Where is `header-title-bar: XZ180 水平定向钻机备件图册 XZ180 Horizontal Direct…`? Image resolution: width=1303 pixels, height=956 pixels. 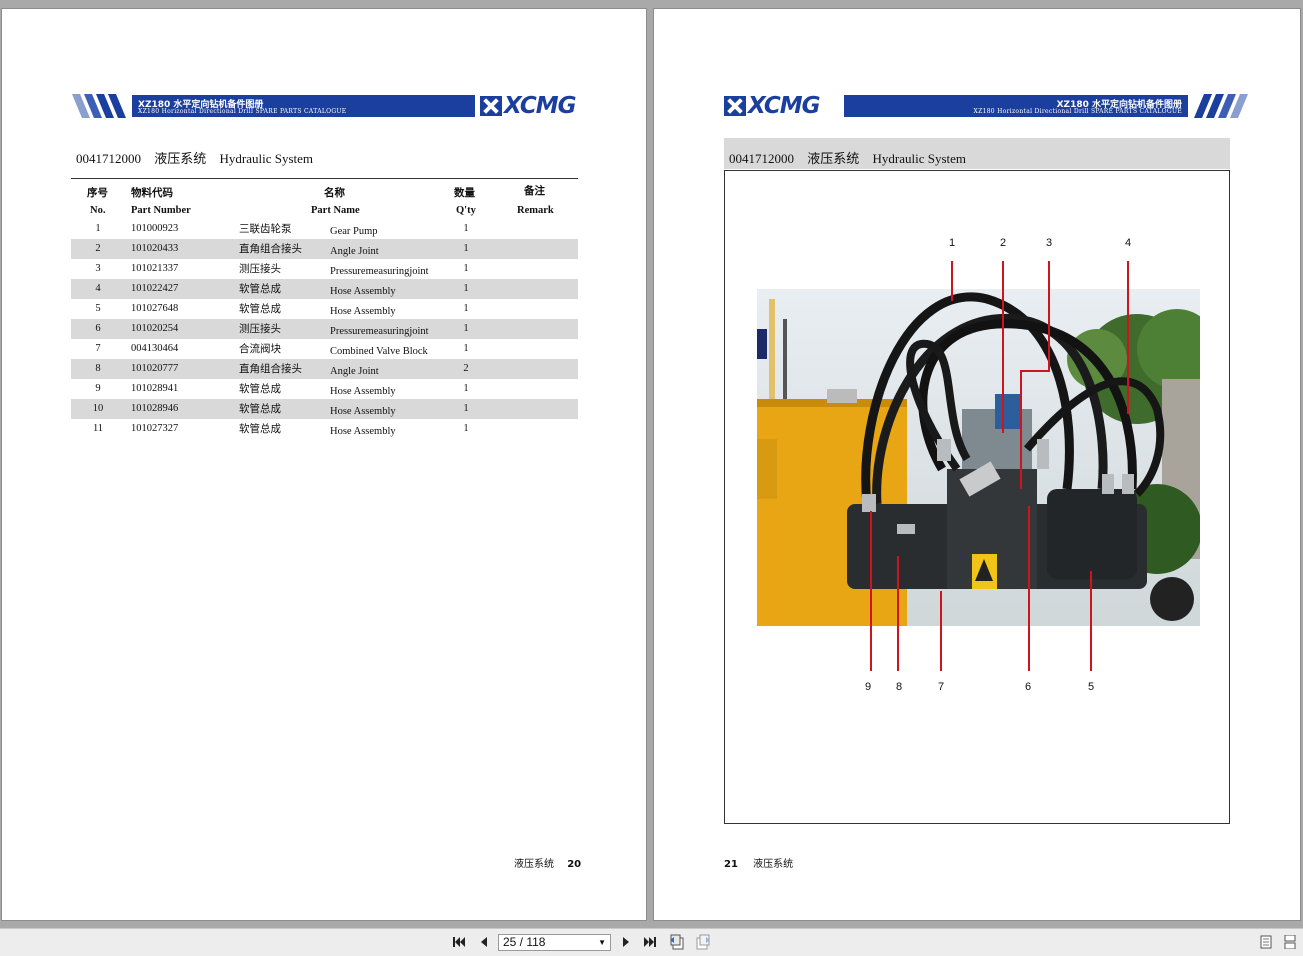
header-title-bar: XZ180 水平定向钻机备件图册 XZ180 Horizontal Direct… is located at coordinates (1016, 106).